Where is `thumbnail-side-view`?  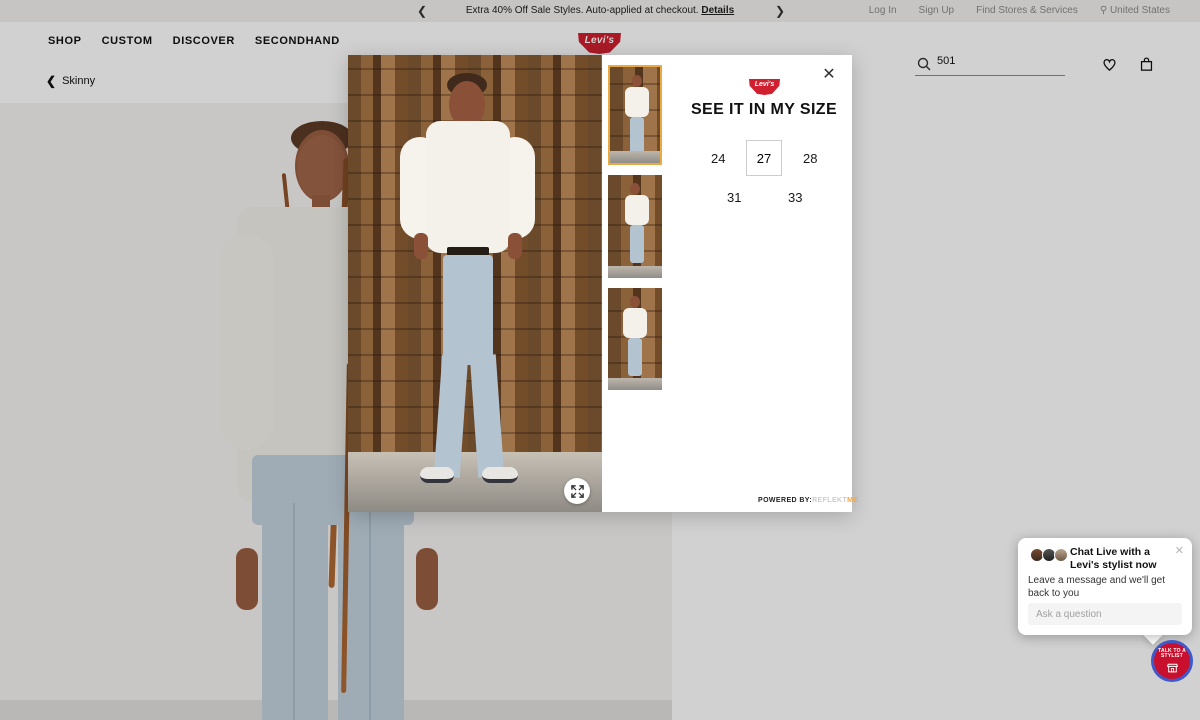
thumbnail-side-view is located at coordinates (635, 226).